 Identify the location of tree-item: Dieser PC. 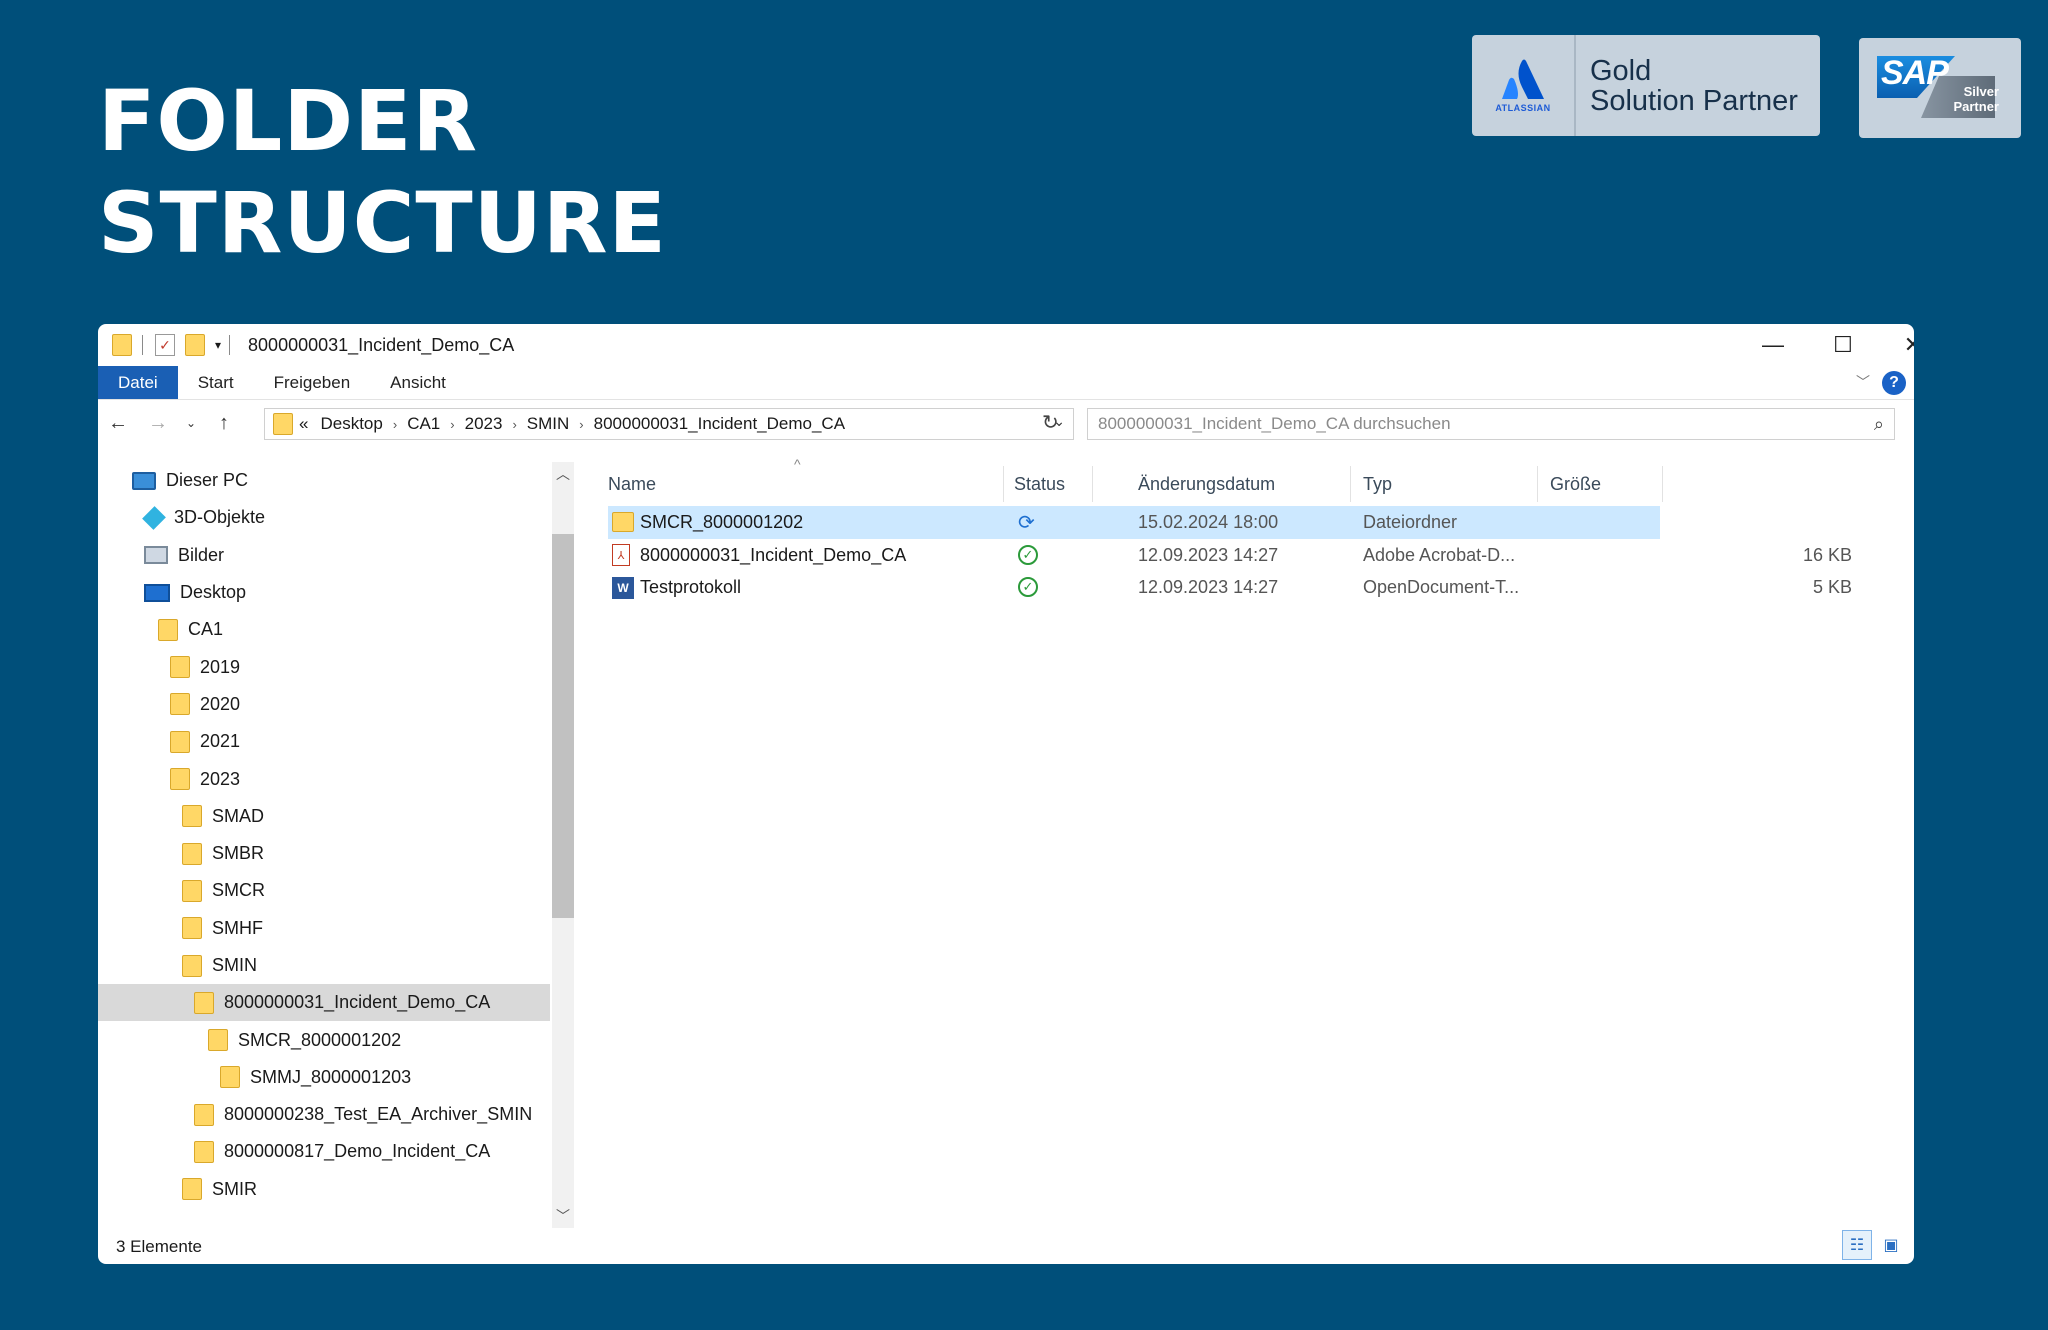
(324, 480).